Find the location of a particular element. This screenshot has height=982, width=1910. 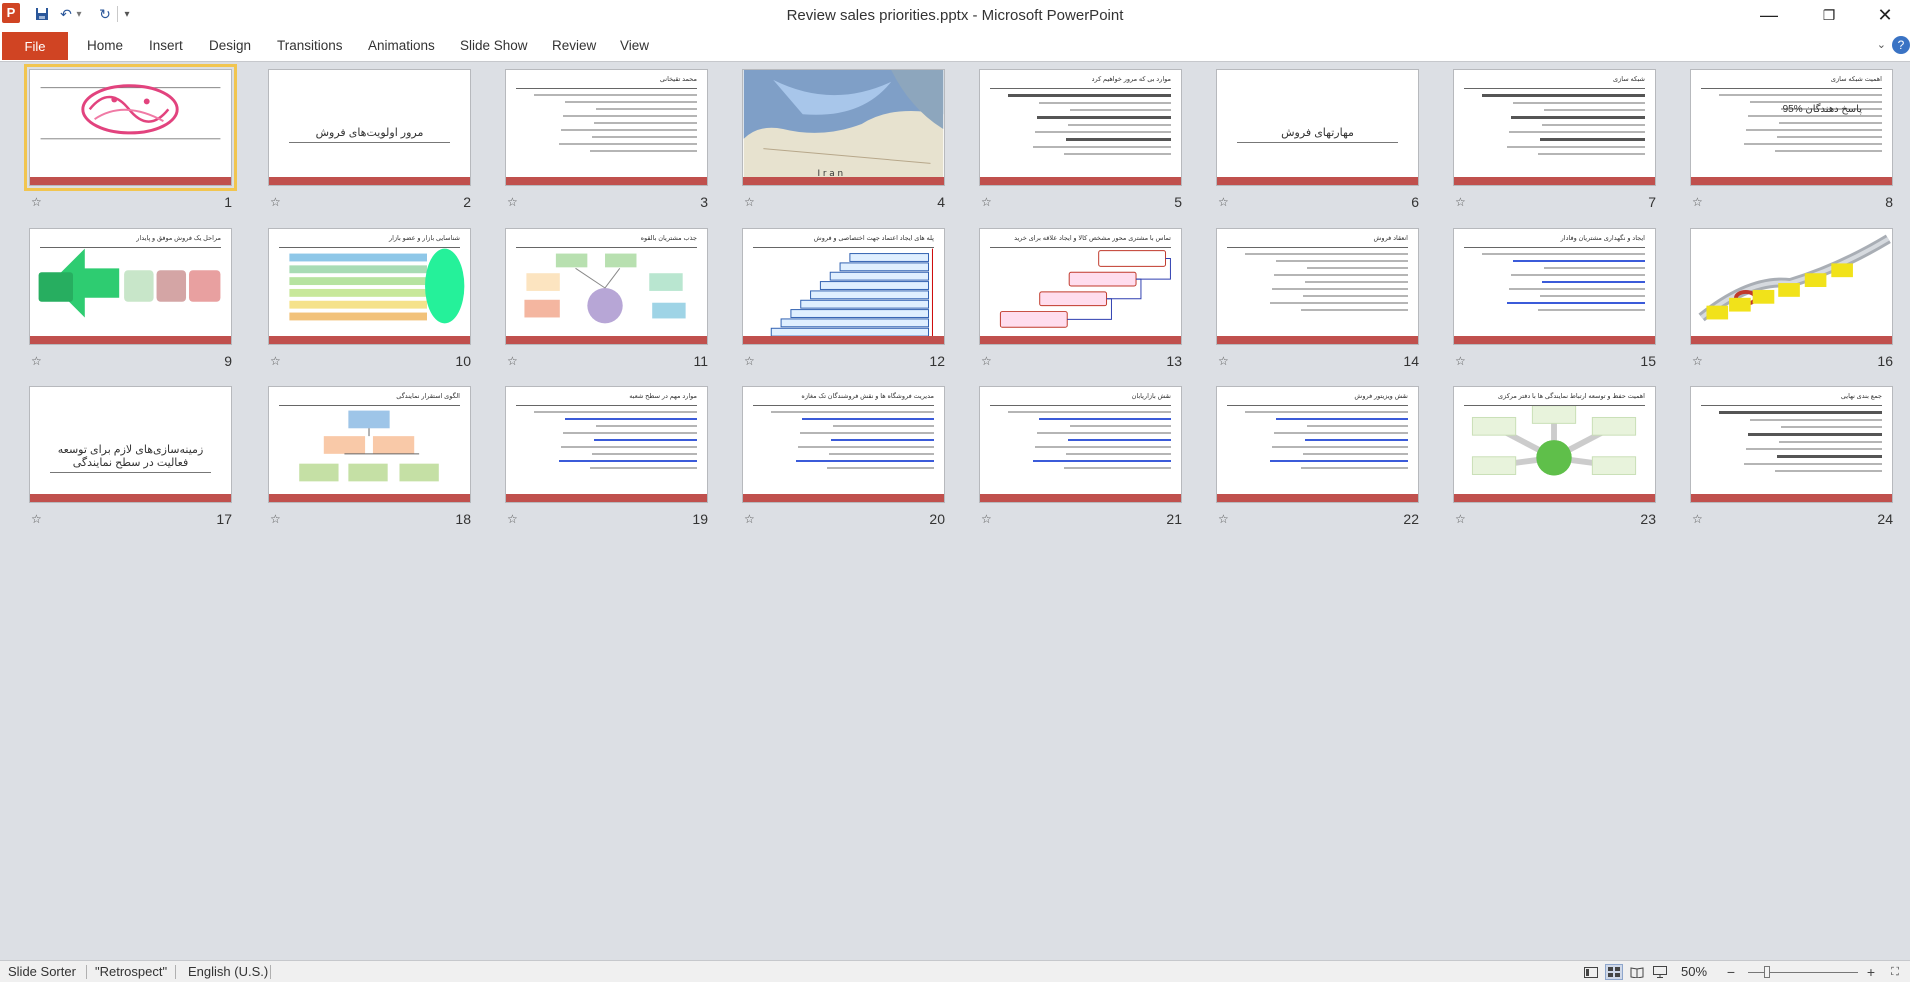

normal-view-icon is located at coordinates (1591, 972).